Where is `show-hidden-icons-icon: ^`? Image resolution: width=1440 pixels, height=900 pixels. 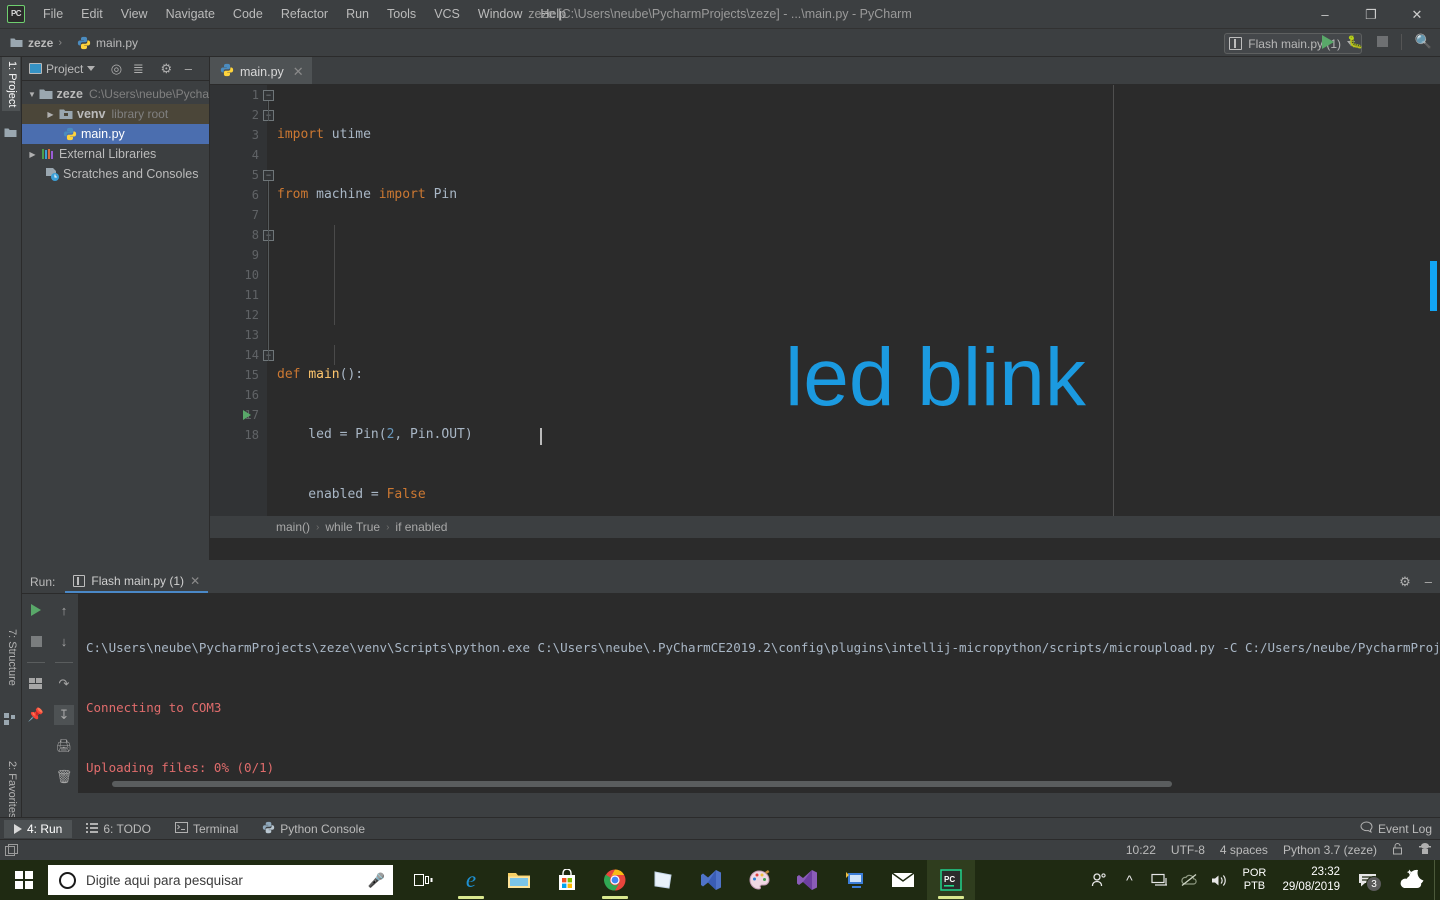 show-hidden-icons-icon: ^ is located at coordinates (1129, 880).